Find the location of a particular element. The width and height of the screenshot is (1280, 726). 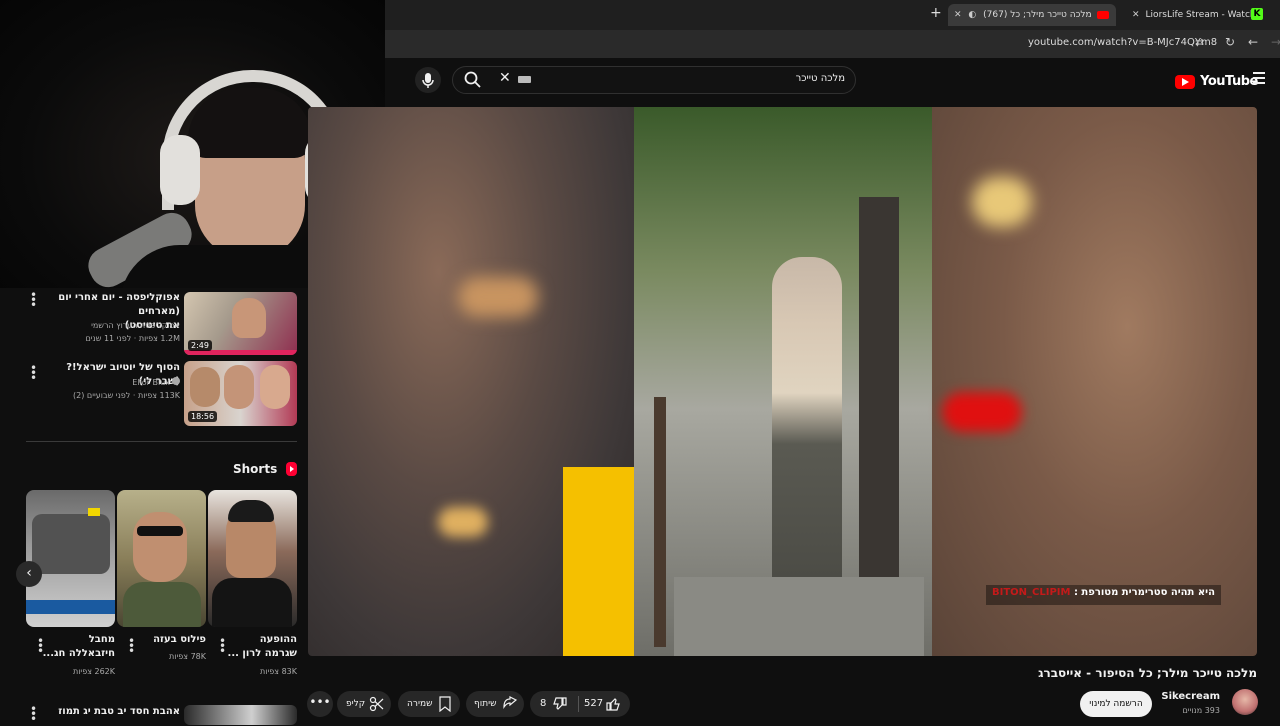

video-title: מלכה טייכר מילר; כל הסיפור - אייסברג is located at coordinates (1147, 673).